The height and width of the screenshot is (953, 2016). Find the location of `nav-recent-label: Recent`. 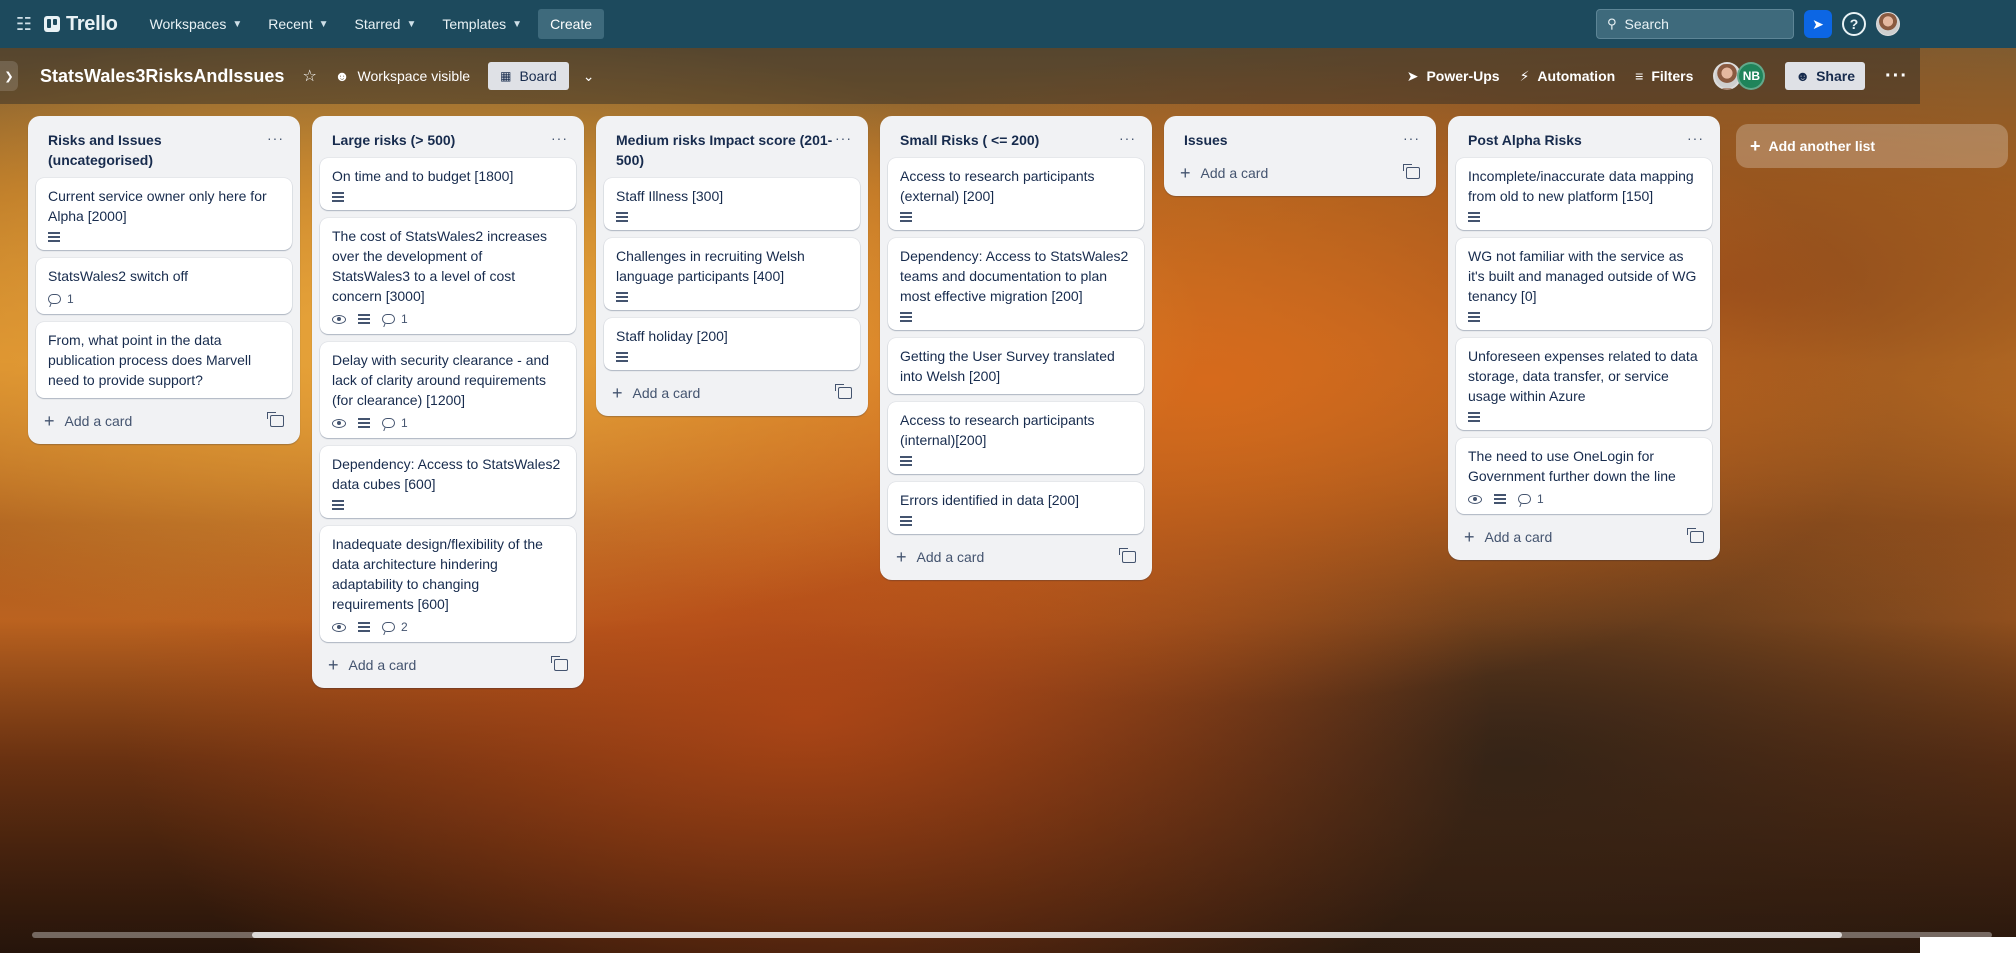

nav-recent-label: Recent is located at coordinates (290, 24).